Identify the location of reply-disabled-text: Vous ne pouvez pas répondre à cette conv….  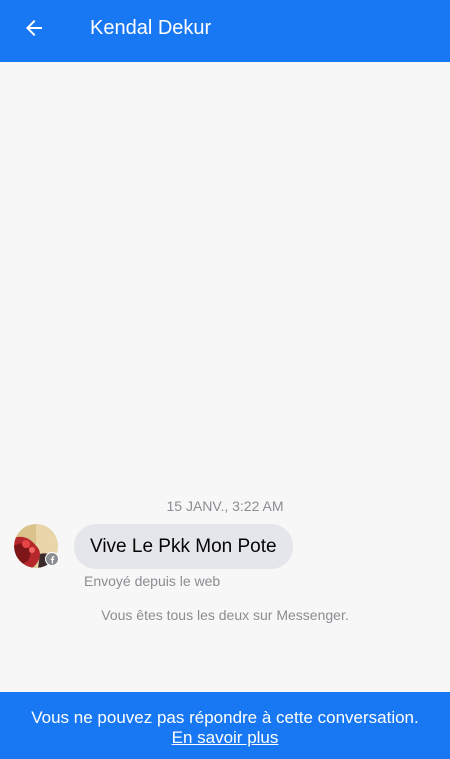
(225, 717).